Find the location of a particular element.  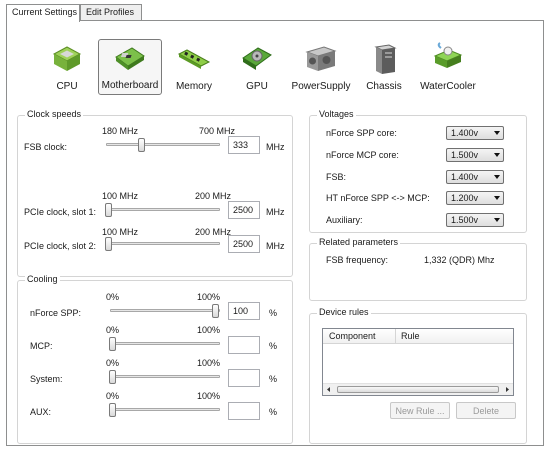

category-label: Chassis is located at coordinates (384, 86).